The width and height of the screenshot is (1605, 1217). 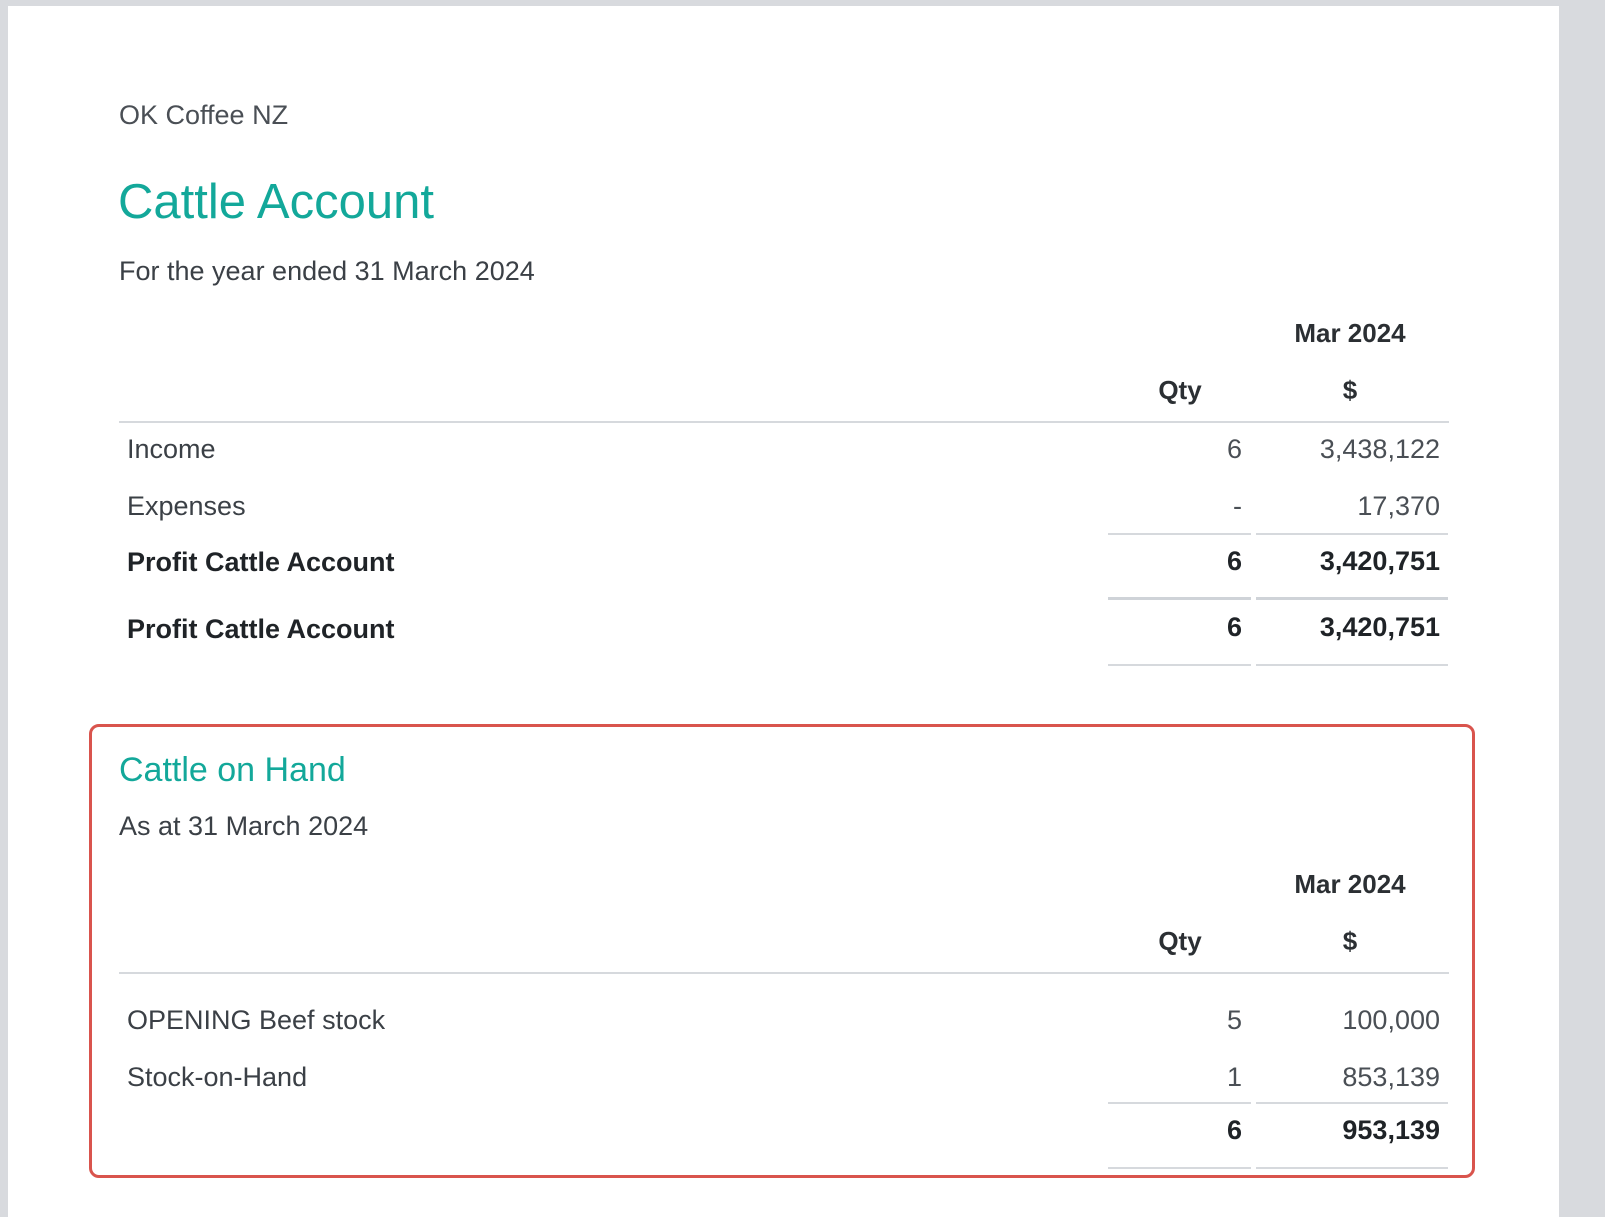 What do you see at coordinates (1391, 1020) in the screenshot?
I see `row-amount-opening-beef-stock: 100,000` at bounding box center [1391, 1020].